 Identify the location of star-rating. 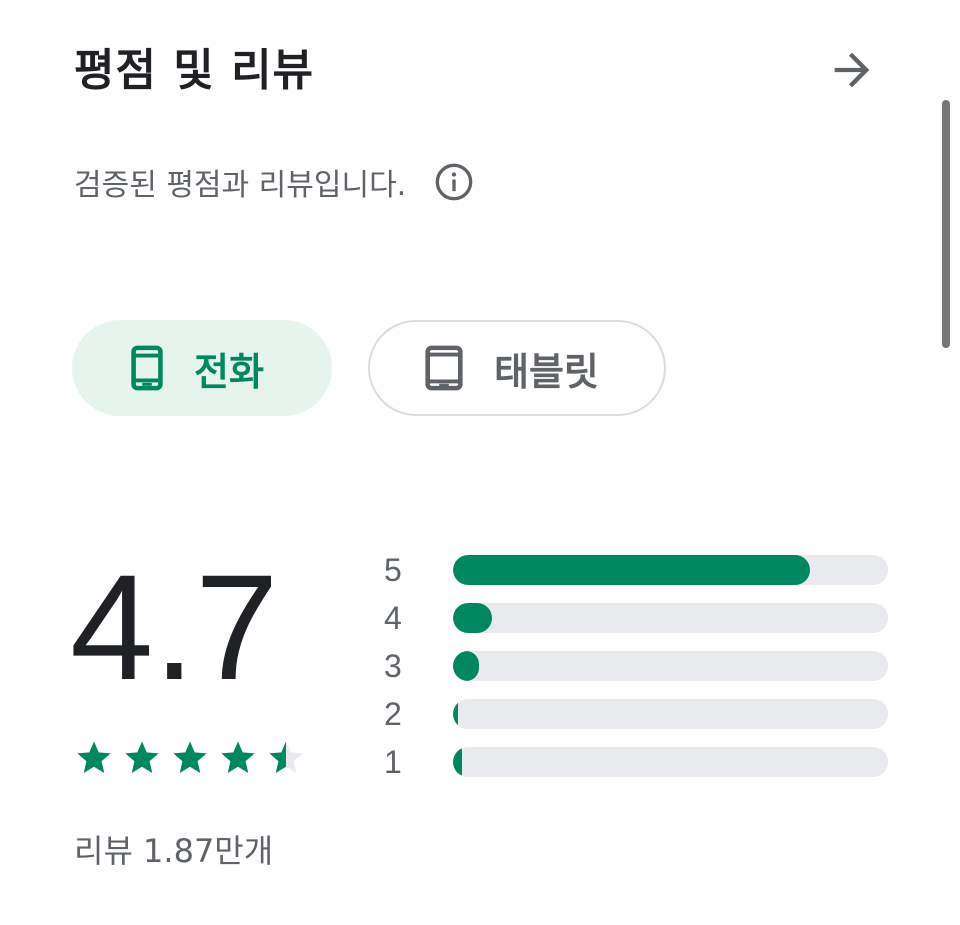
(194, 758).